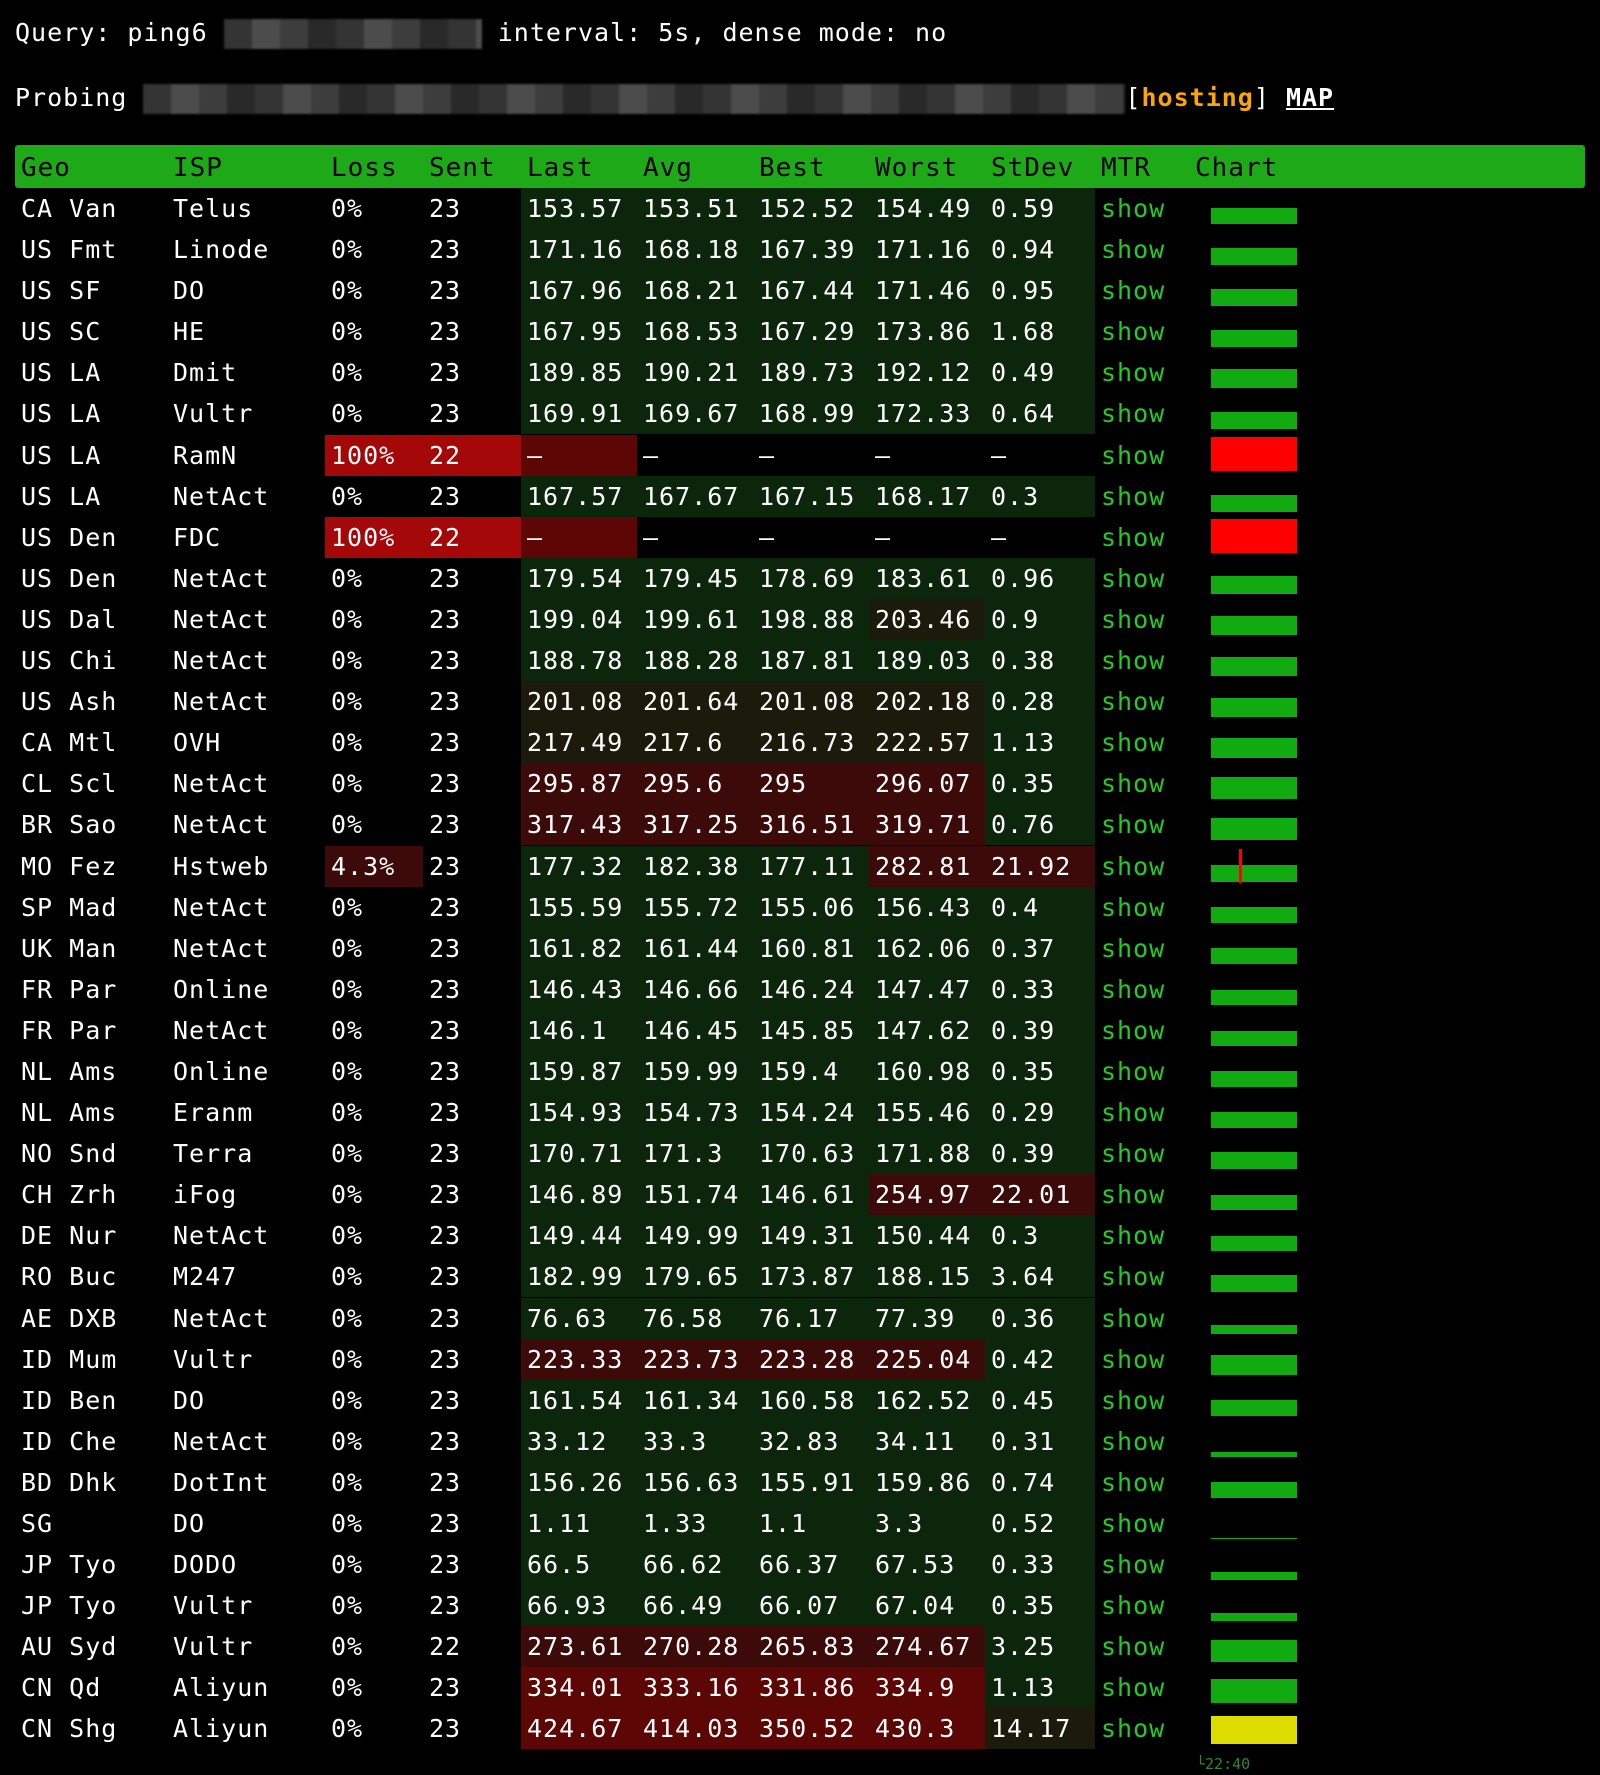 Image resolution: width=1600 pixels, height=1775 pixels. I want to click on geo-cell: RO Buc, so click(69, 1277).